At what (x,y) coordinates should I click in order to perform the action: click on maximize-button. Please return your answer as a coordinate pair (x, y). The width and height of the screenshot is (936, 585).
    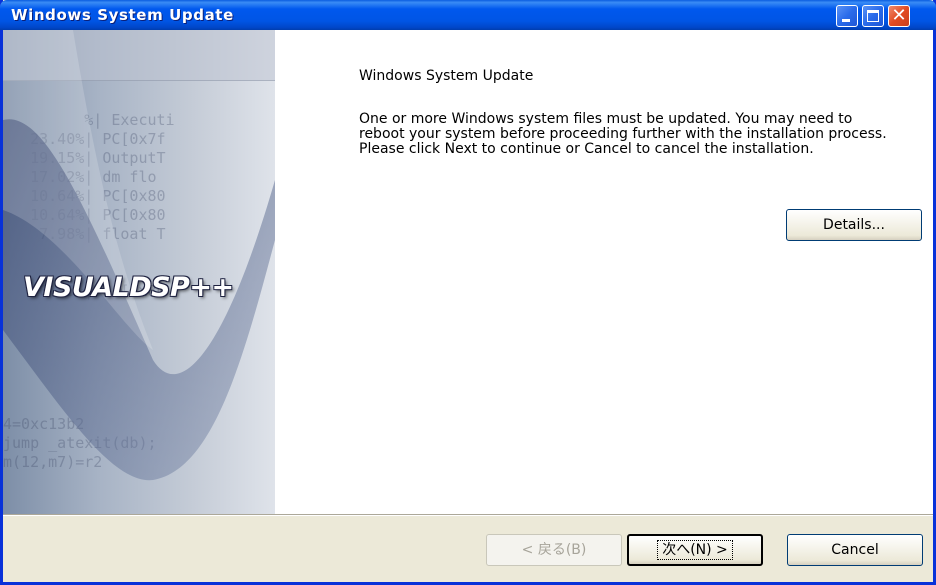
    Looking at the image, I should click on (873, 16).